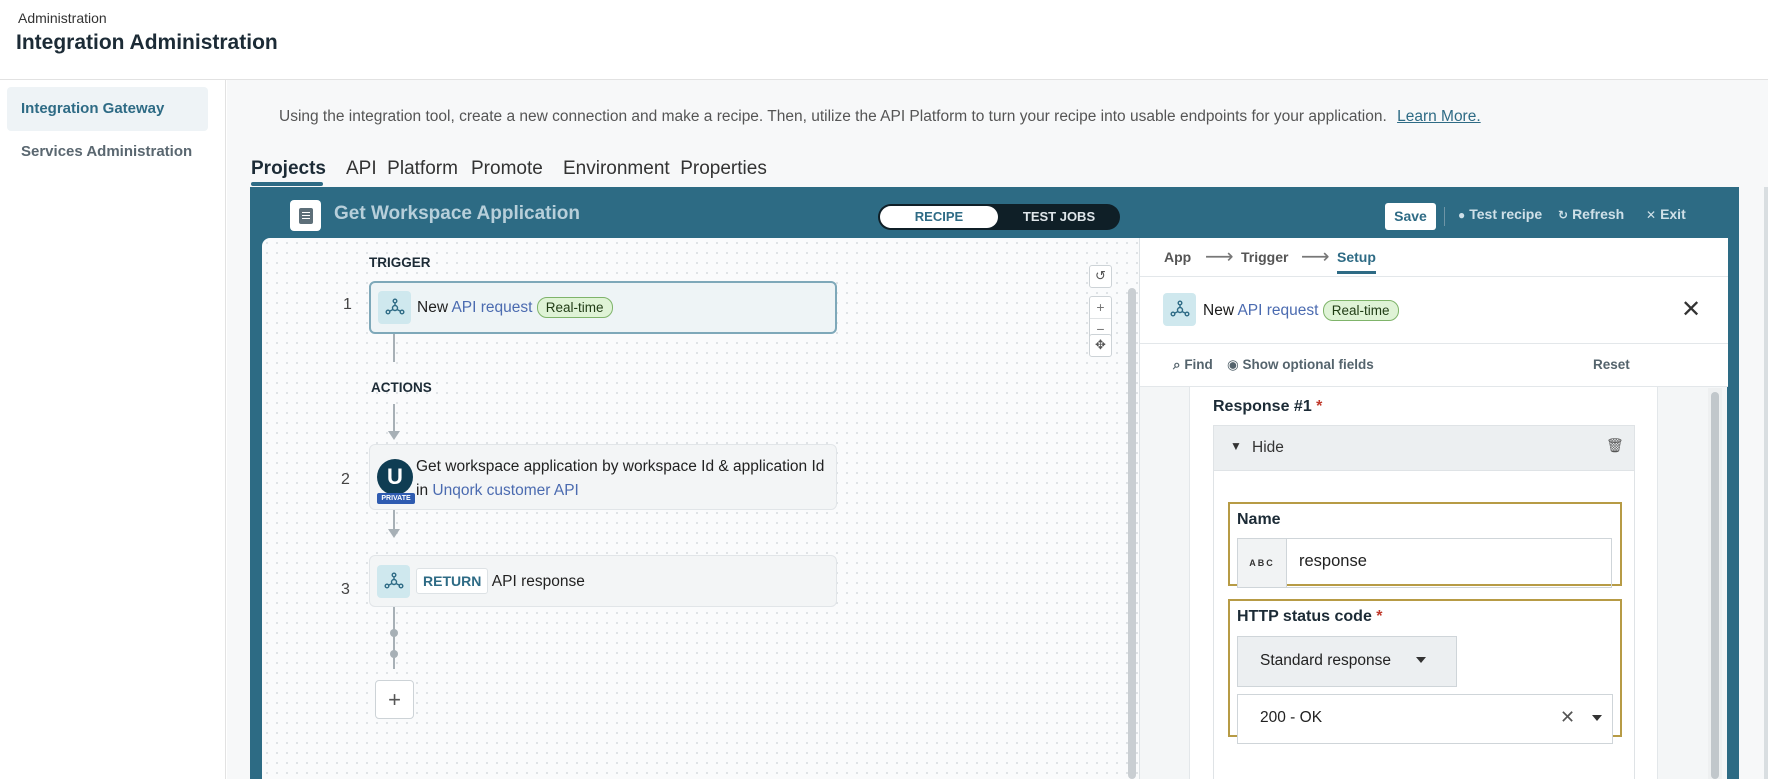 This screenshot has height=779, width=1768. I want to click on show-optional-fields-button: ◉ Show optional fields, so click(1300, 365).